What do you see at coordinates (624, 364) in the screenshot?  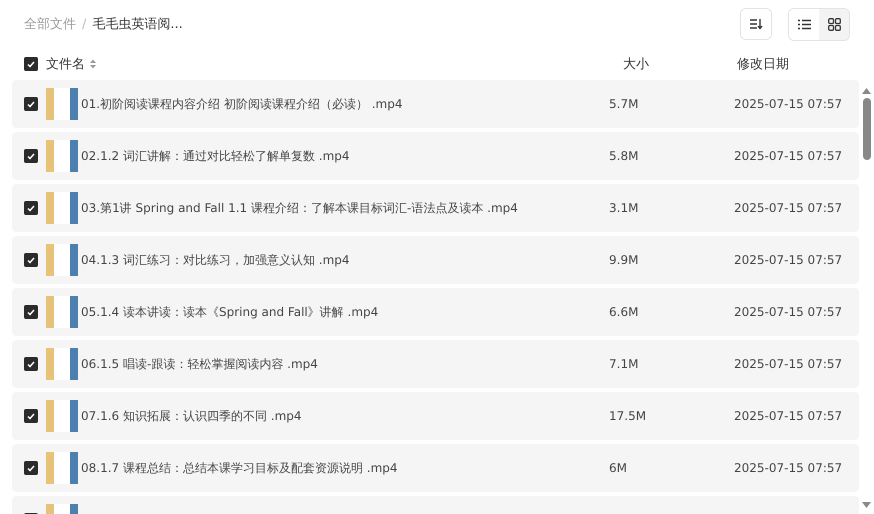 I see `file-size: 7.1M` at bounding box center [624, 364].